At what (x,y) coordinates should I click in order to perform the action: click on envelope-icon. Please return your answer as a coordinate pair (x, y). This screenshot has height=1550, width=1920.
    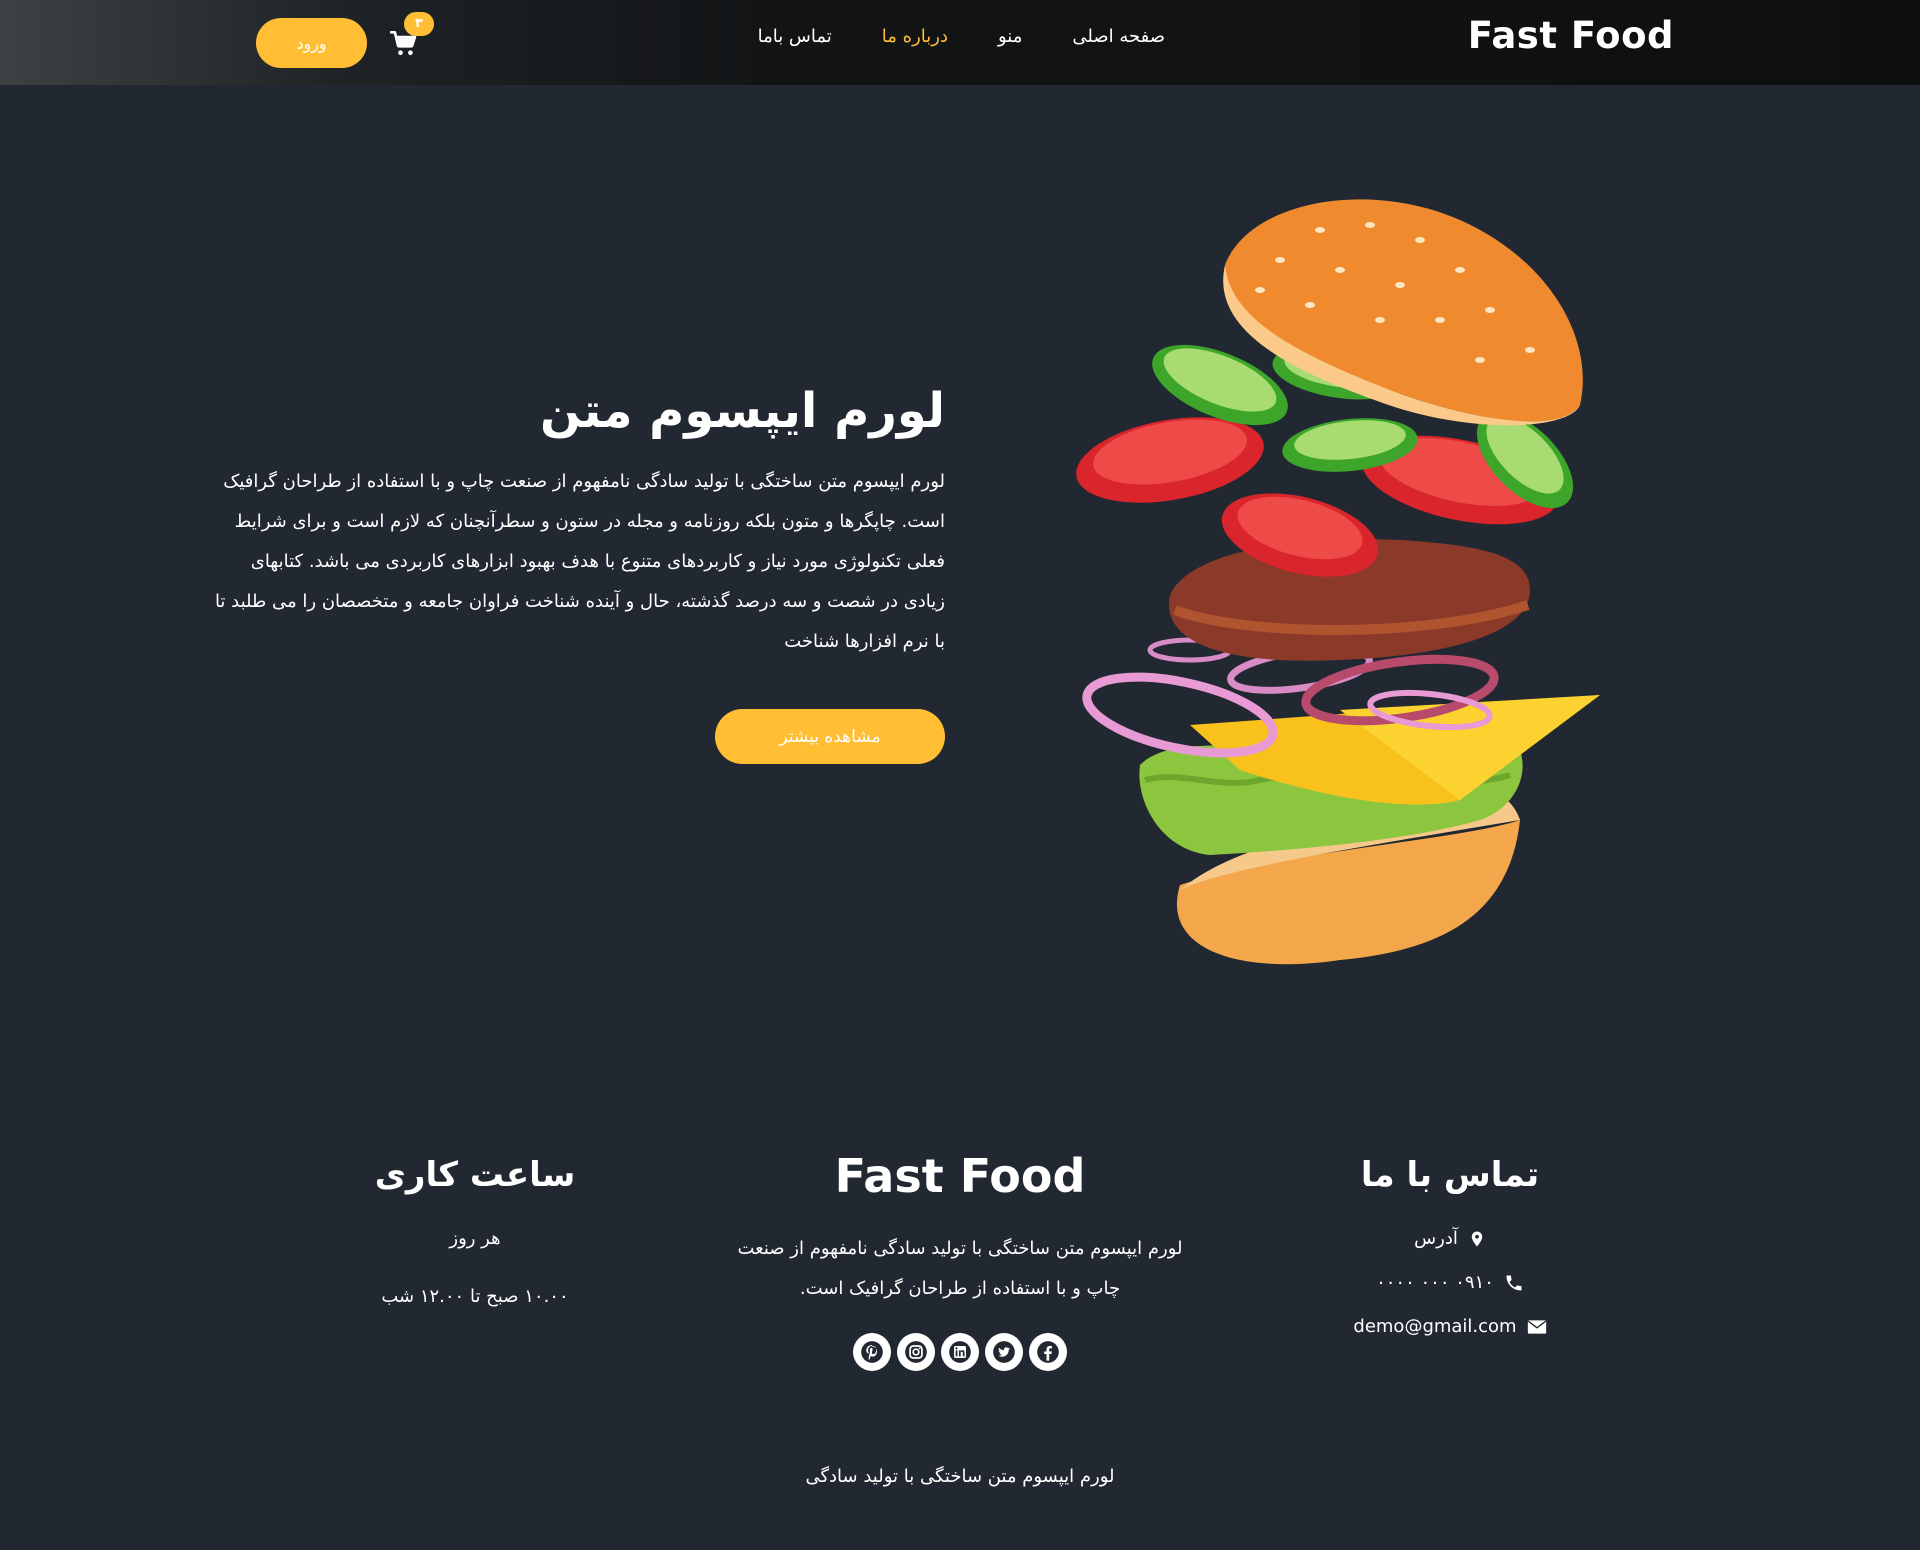
    Looking at the image, I should click on (1536, 1327).